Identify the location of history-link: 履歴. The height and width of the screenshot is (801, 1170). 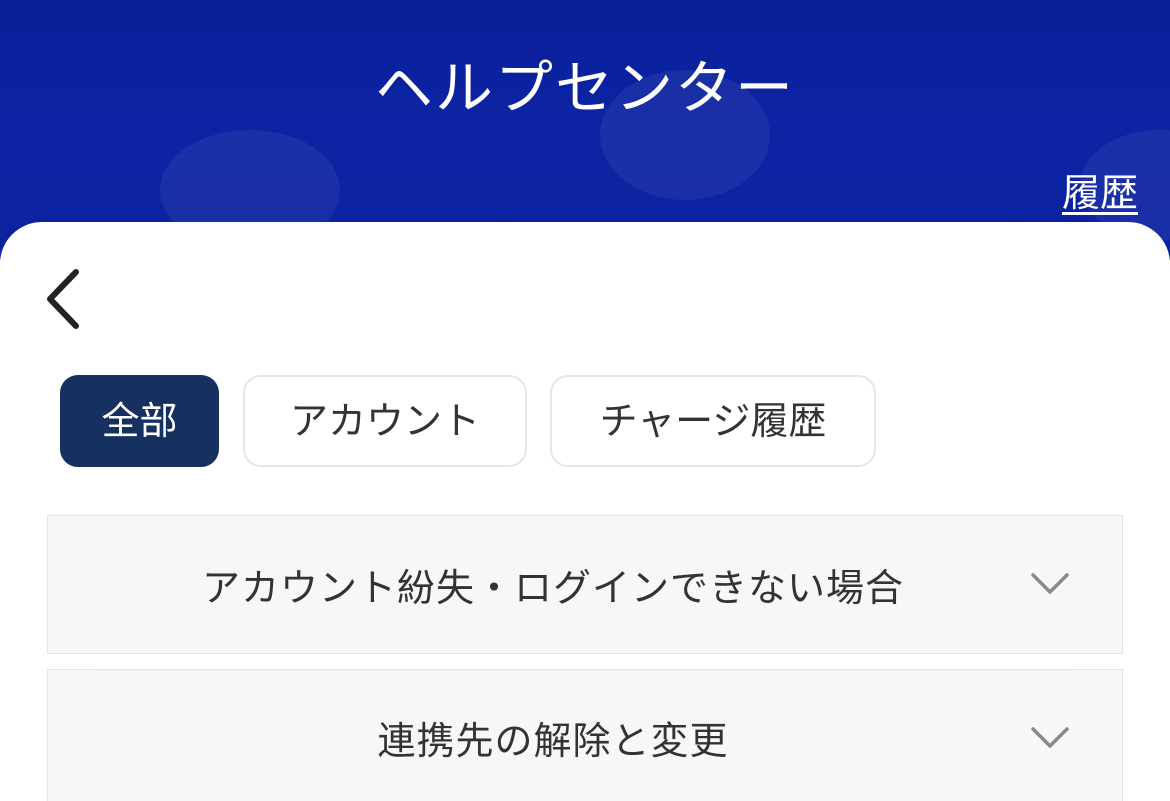
(1100, 189).